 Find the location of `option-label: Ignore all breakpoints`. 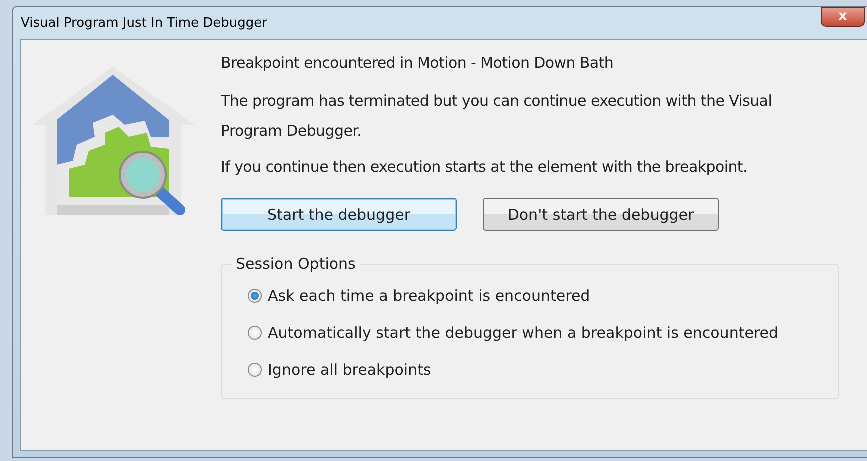

option-label: Ignore all breakpoints is located at coordinates (350, 369).